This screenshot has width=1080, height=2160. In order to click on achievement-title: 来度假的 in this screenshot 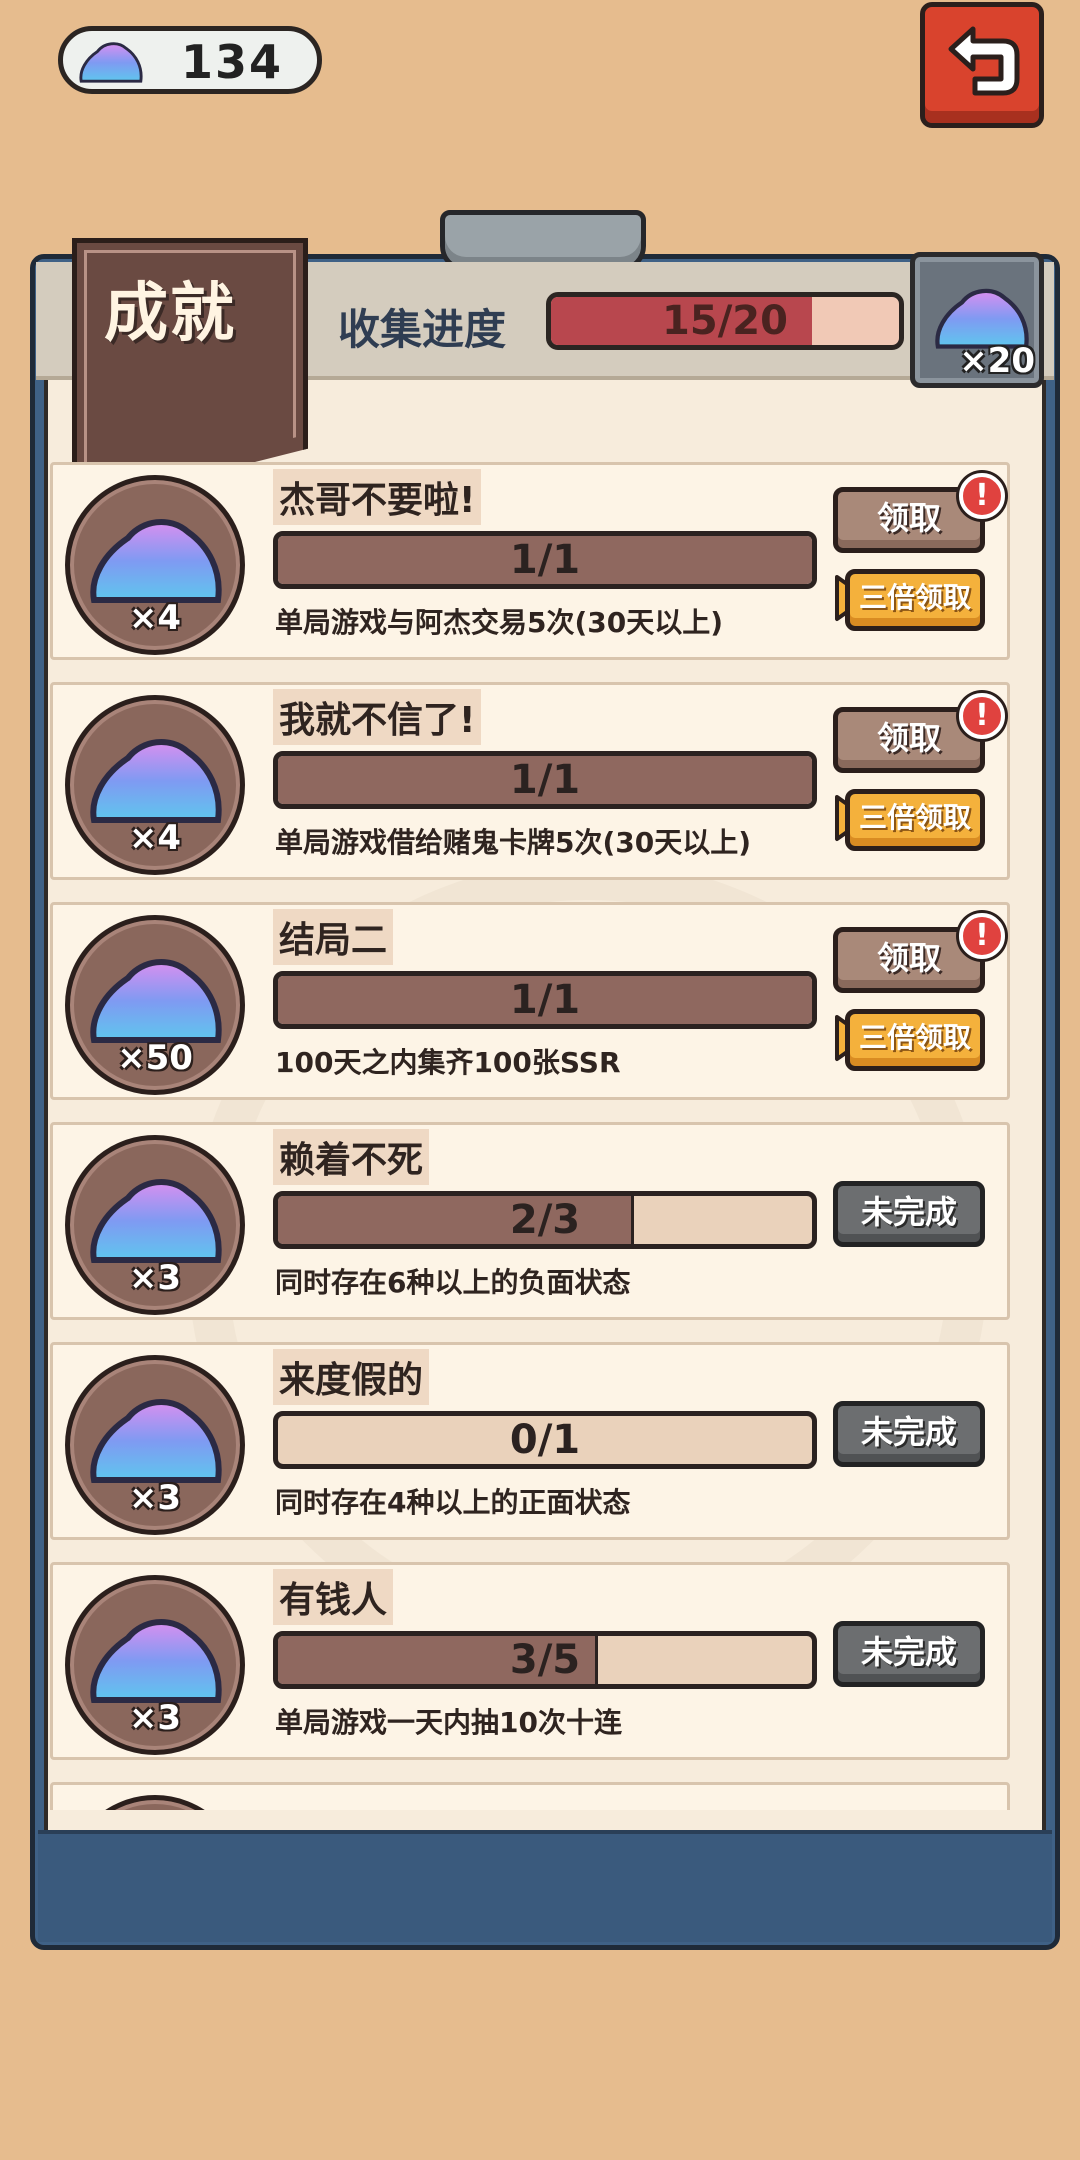, I will do `click(351, 1377)`.